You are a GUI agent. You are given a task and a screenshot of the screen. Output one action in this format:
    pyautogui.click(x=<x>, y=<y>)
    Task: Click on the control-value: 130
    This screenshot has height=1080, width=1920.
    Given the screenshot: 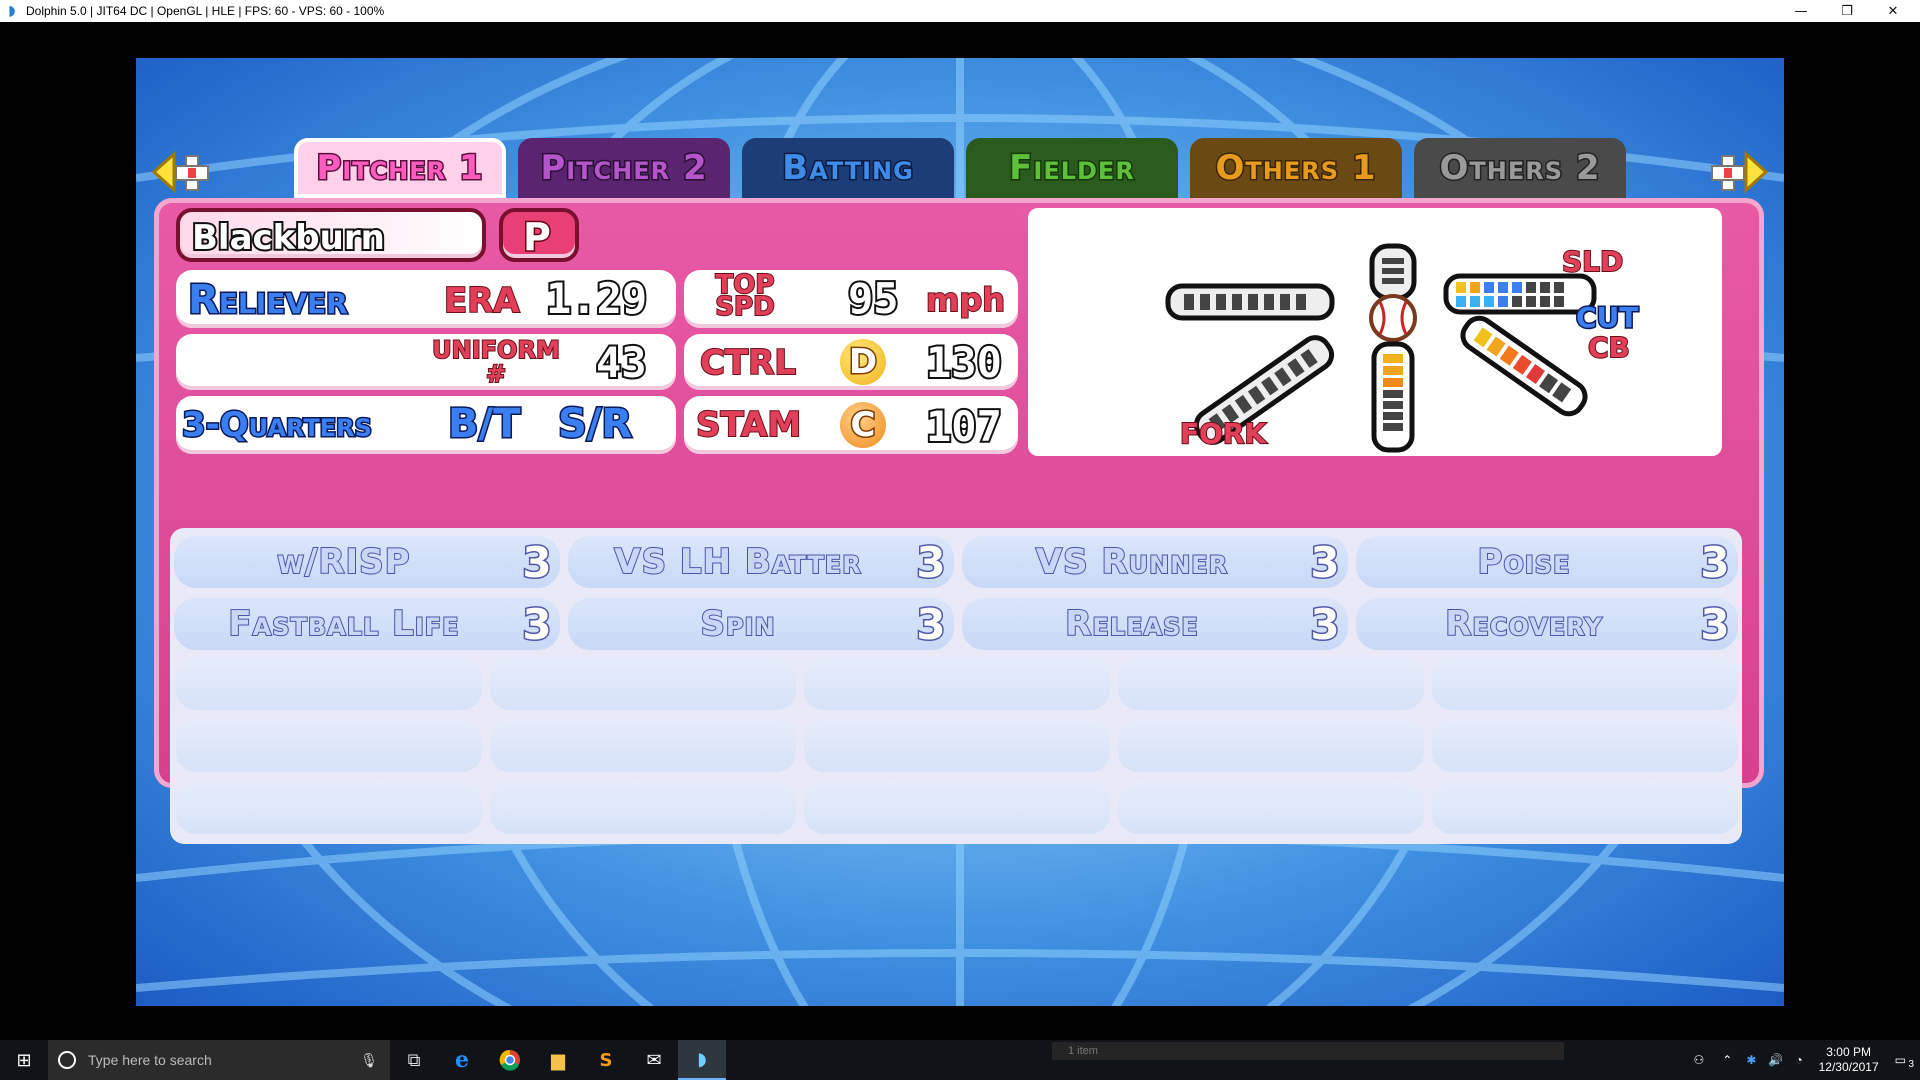 What is the action you would take?
    pyautogui.click(x=964, y=362)
    